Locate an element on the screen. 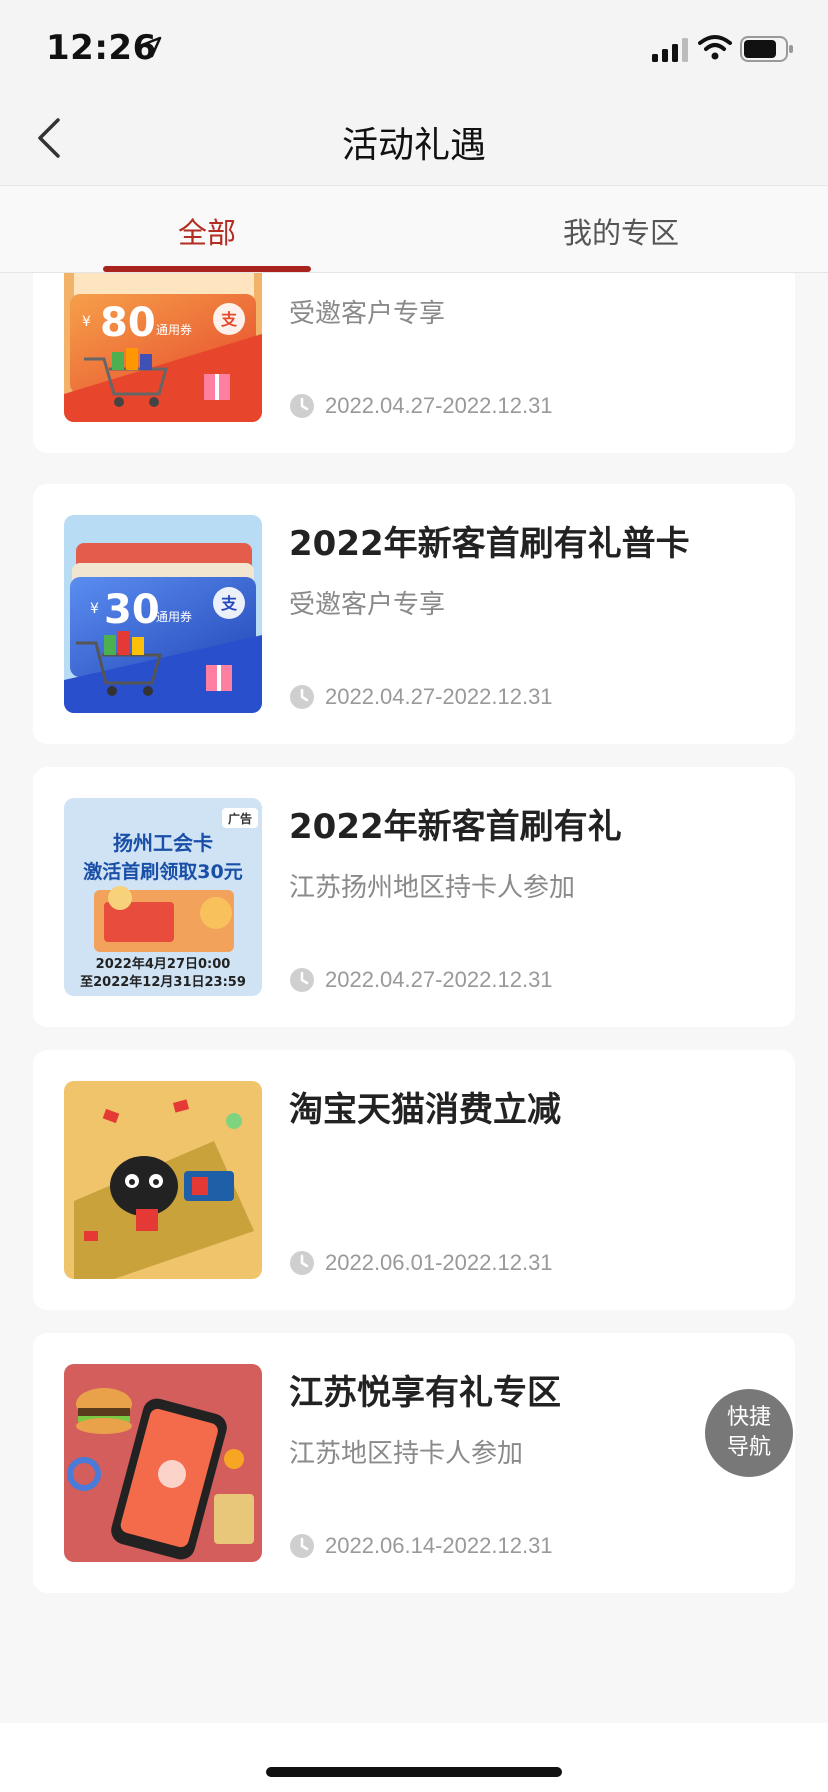 This screenshot has width=828, height=1792. battery-icon is located at coordinates (766, 49).